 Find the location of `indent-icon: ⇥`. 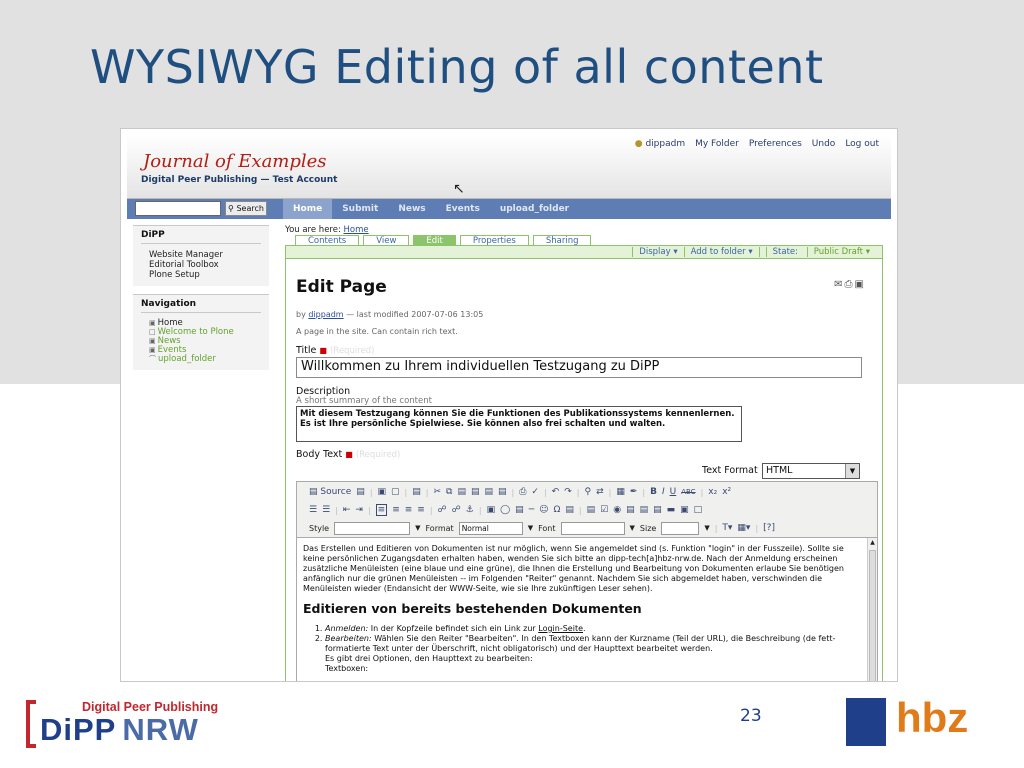

indent-icon: ⇥ is located at coordinates (359, 510).